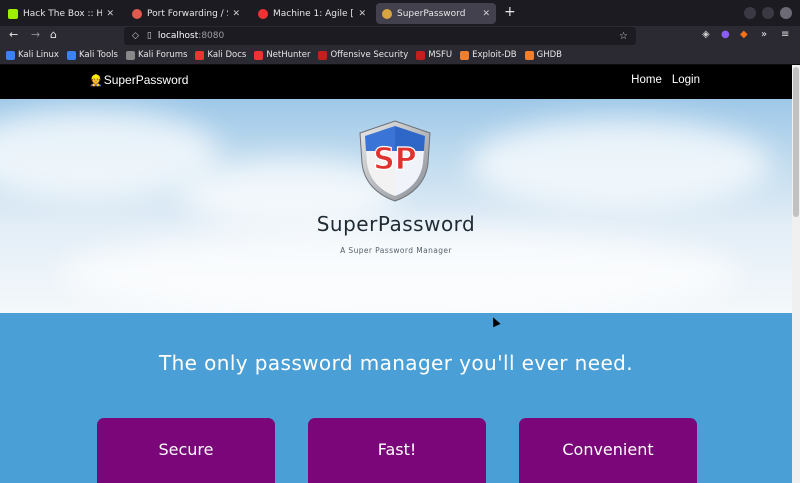  What do you see at coordinates (665, 80) in the screenshot?
I see `site-nav-links: Home Login` at bounding box center [665, 80].